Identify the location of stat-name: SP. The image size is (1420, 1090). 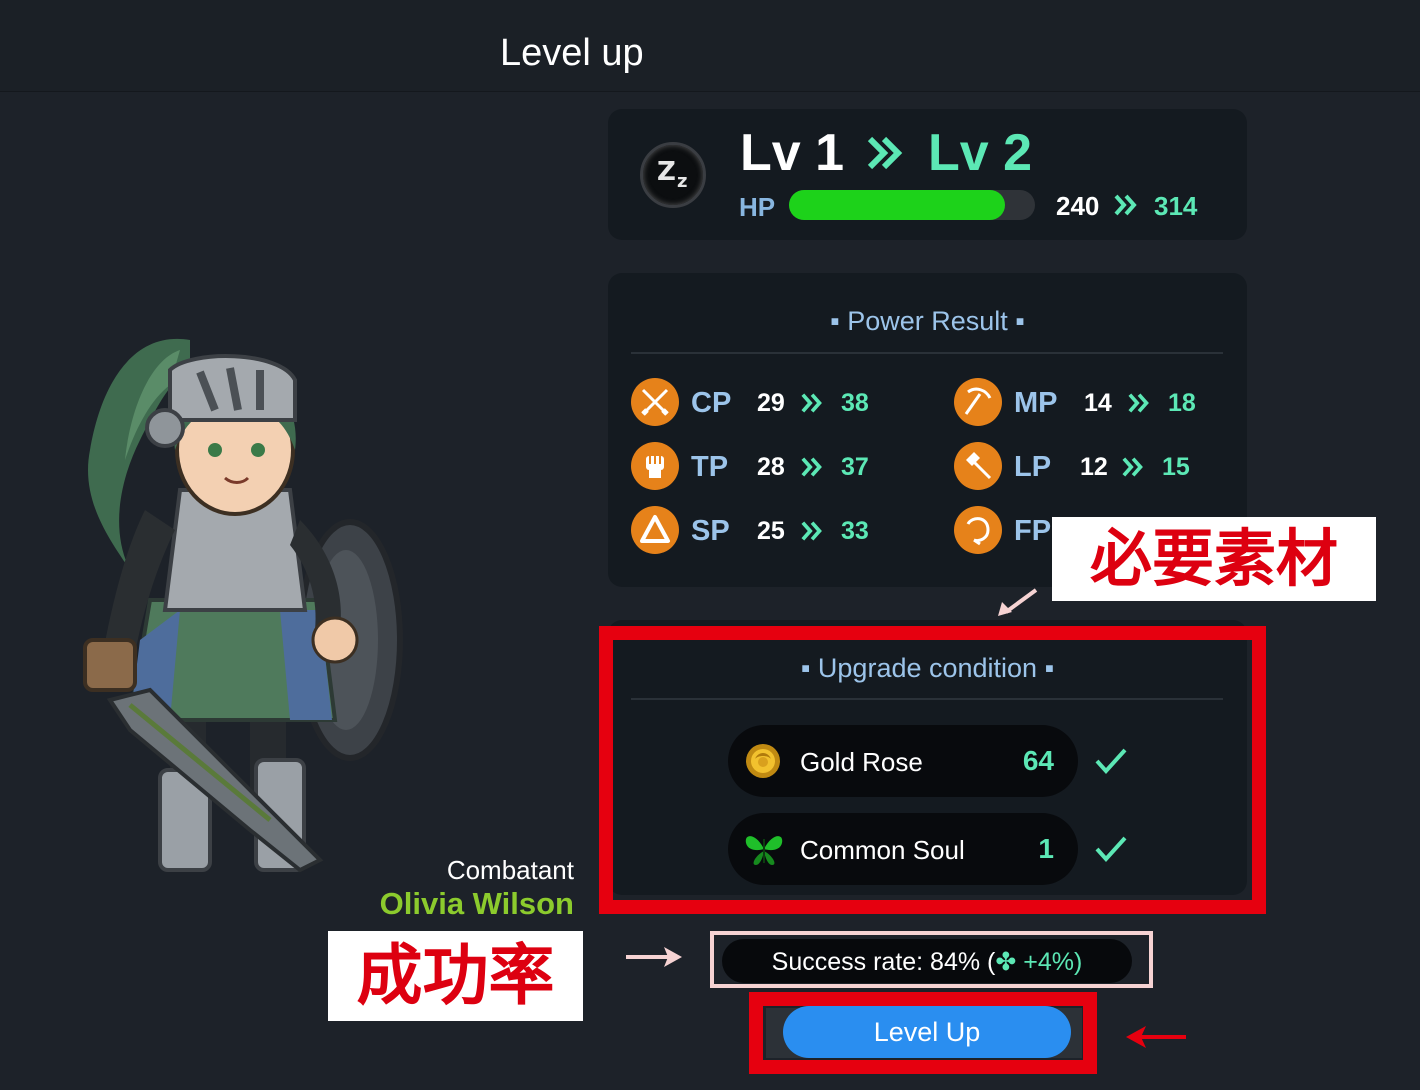
(710, 531).